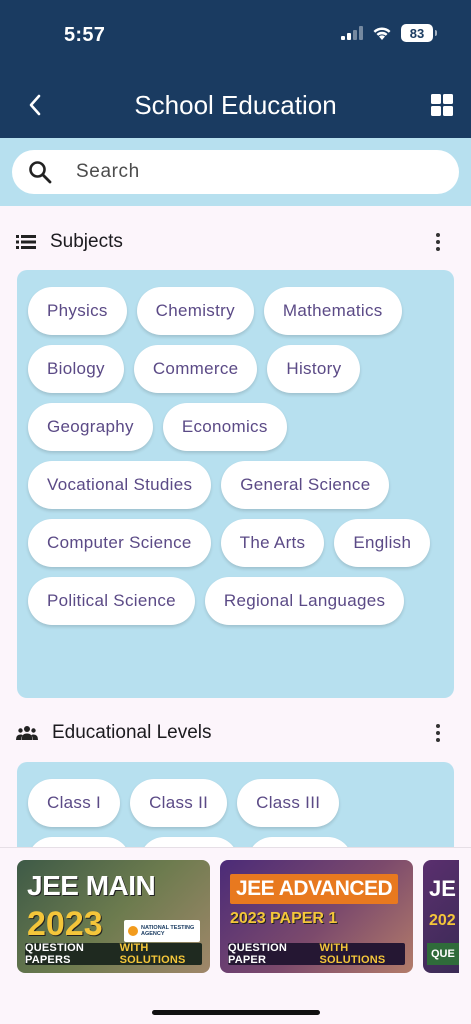  I want to click on signal-icon, so click(352, 33).